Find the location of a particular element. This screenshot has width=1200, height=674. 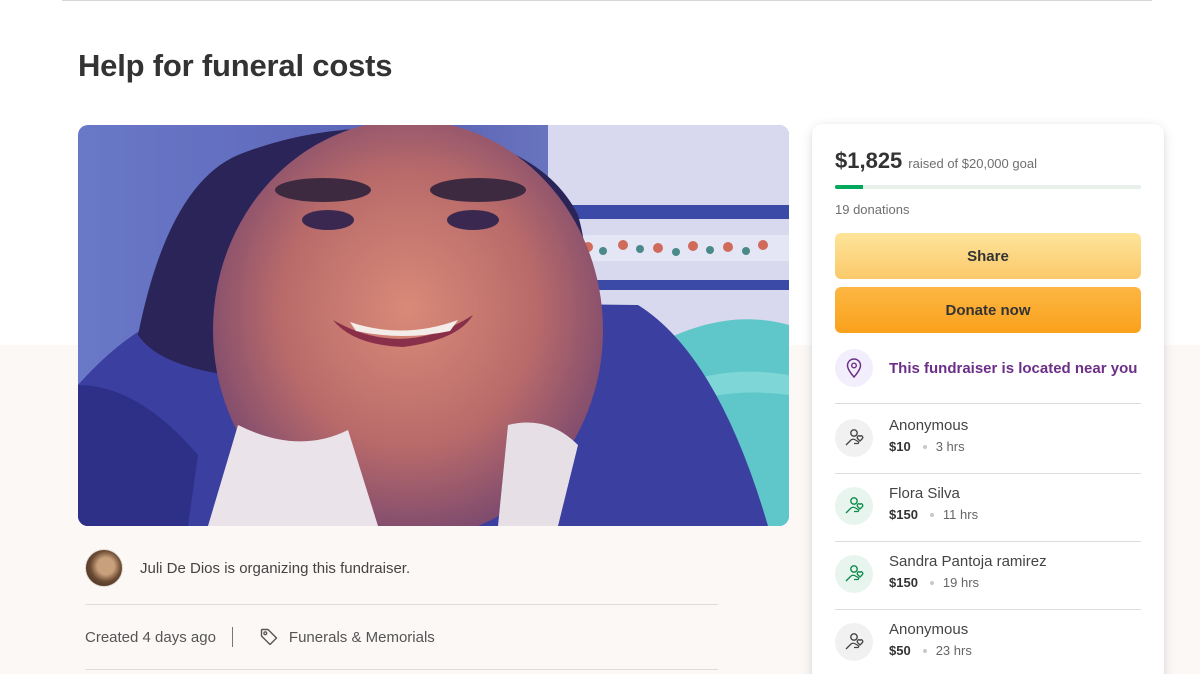

location-notice: This fundraiser is located near you is located at coordinates (986, 368).